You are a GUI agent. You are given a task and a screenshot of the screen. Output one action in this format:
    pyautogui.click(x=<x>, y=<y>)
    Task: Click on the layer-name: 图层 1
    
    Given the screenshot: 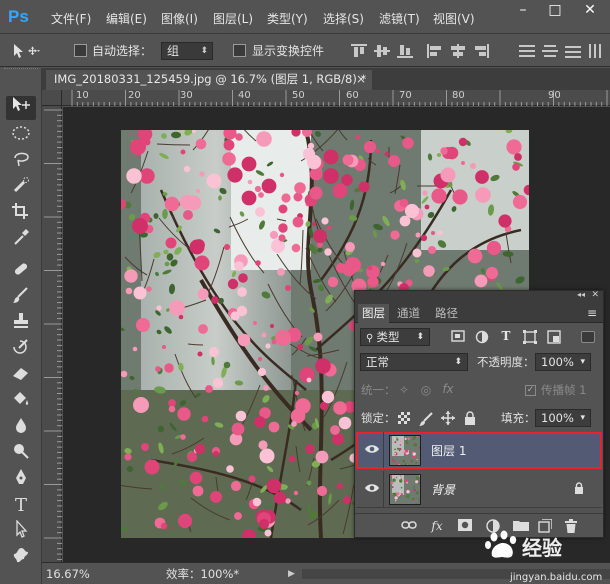 What is the action you would take?
    pyautogui.click(x=448, y=450)
    